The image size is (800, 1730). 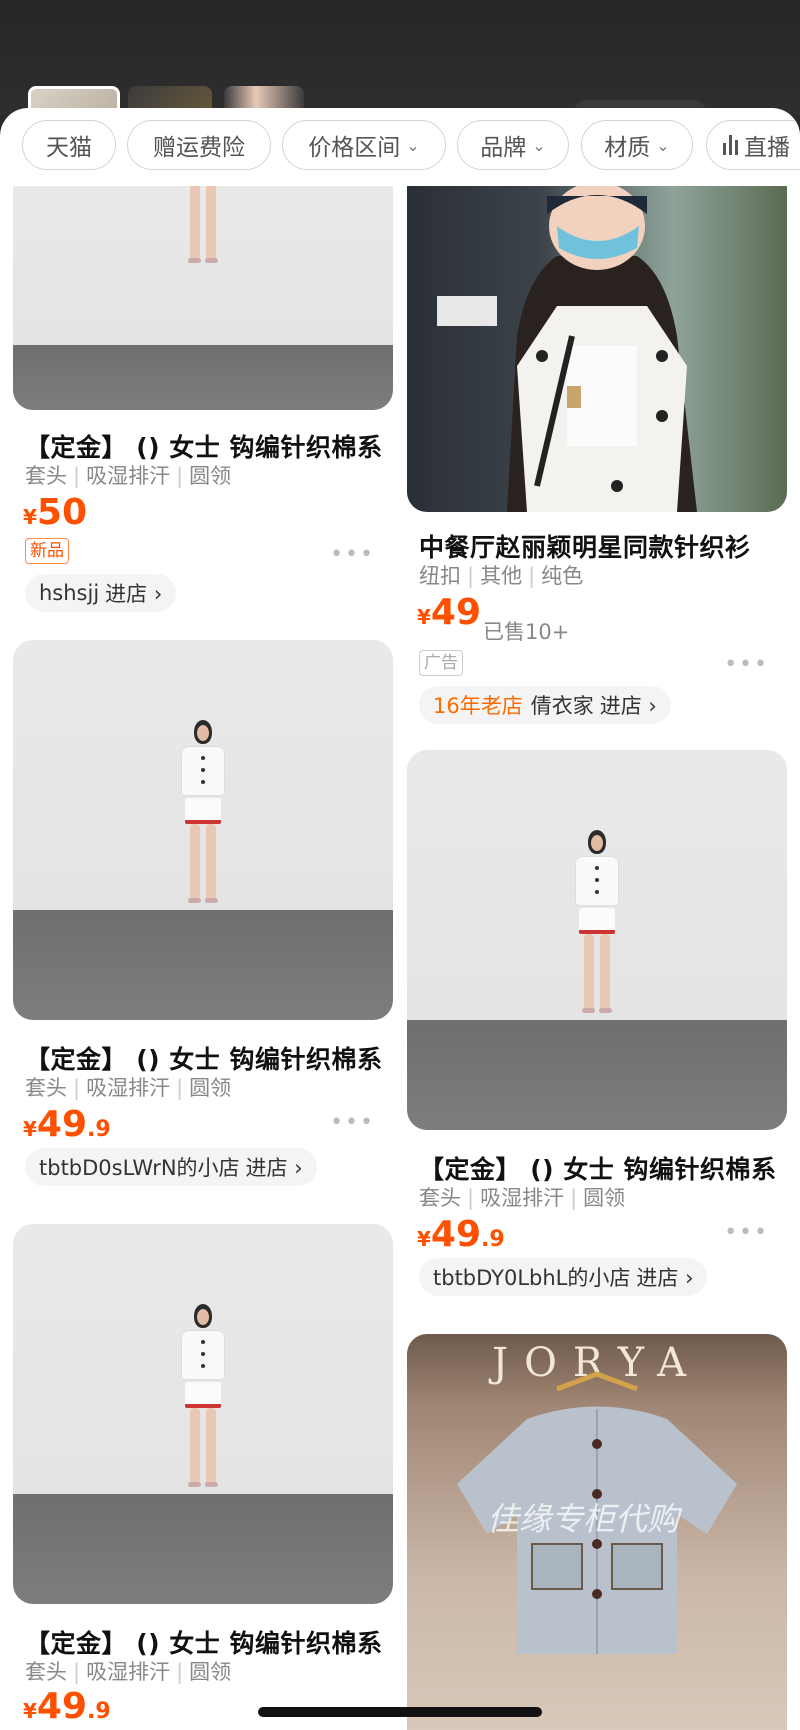 What do you see at coordinates (562, 576) in the screenshot?
I see `tag: 纯色` at bounding box center [562, 576].